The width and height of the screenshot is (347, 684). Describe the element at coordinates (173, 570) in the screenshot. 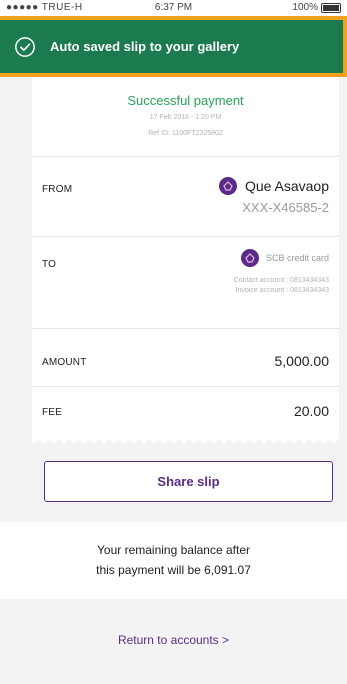

I see `balance-line-2: this payment will be 6,091.07` at that location.